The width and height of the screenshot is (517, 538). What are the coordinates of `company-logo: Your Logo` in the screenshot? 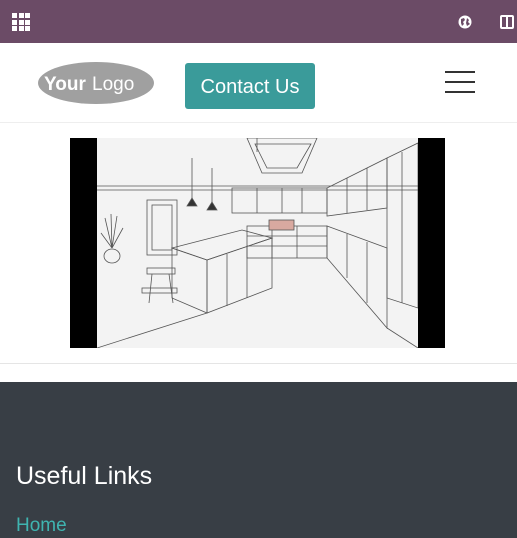 It's located at (96, 82).